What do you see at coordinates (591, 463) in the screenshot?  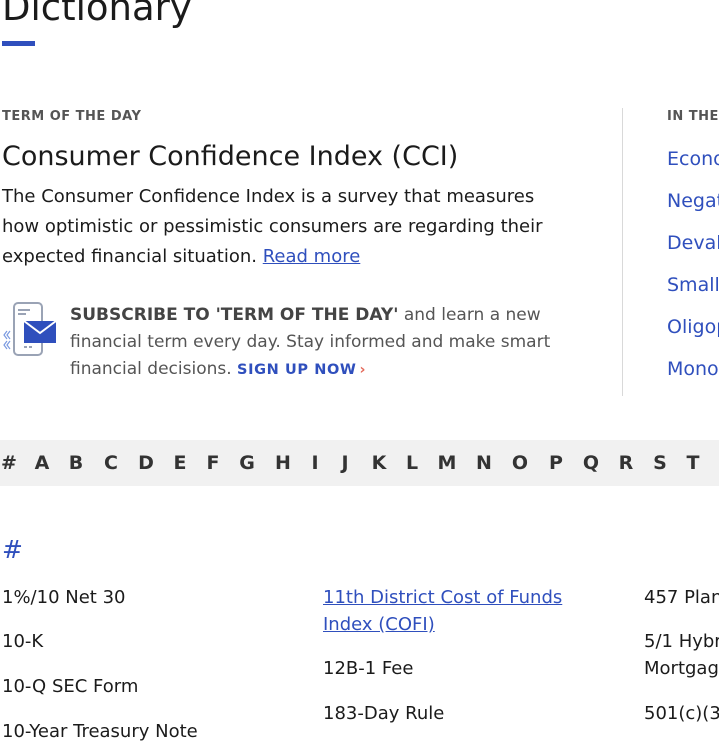 I see `alpha-link-q: Q` at bounding box center [591, 463].